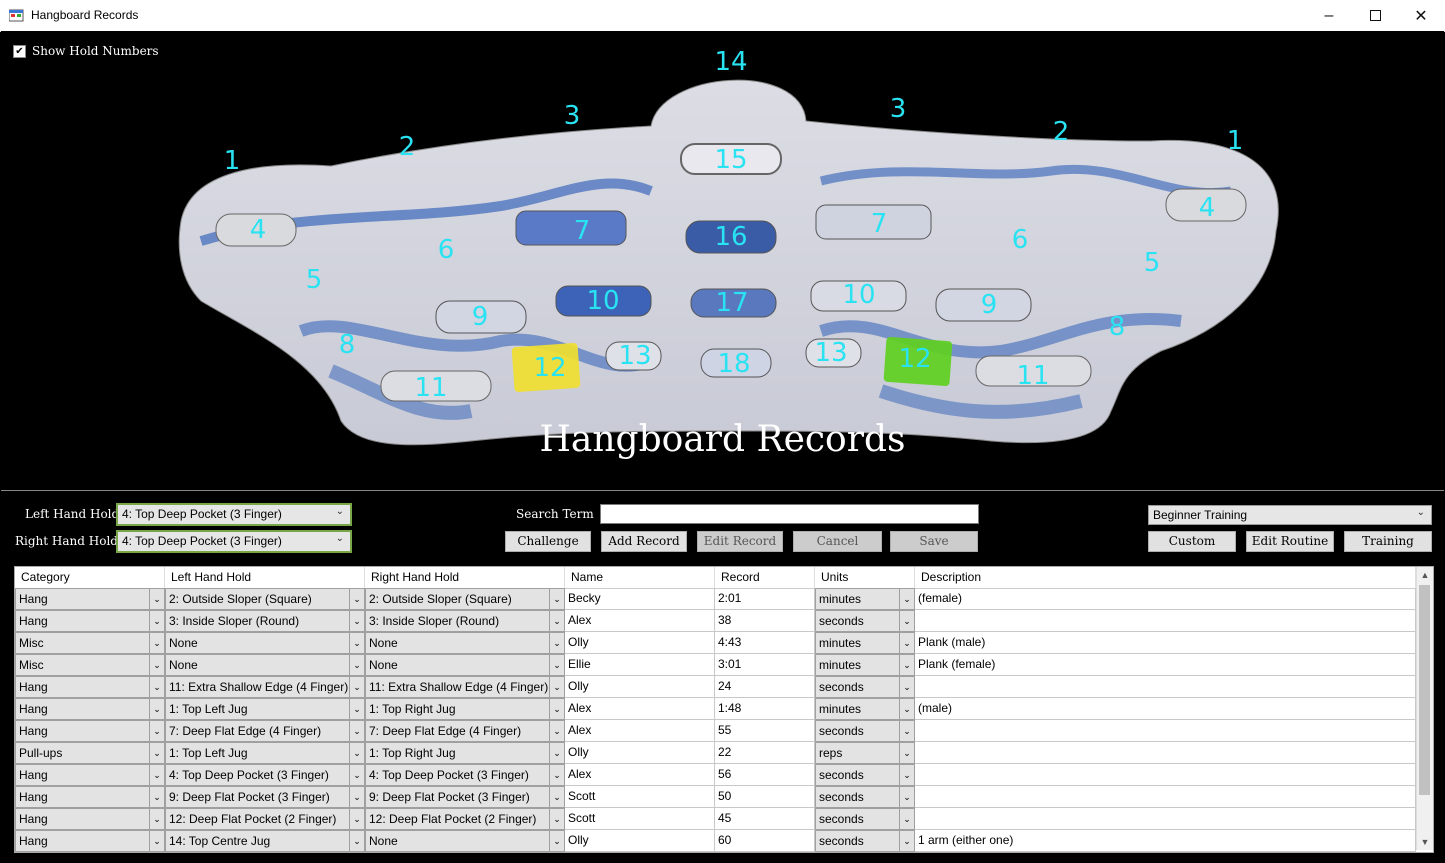 The image size is (1445, 863). I want to click on column-header: Description, so click(1165, 577).